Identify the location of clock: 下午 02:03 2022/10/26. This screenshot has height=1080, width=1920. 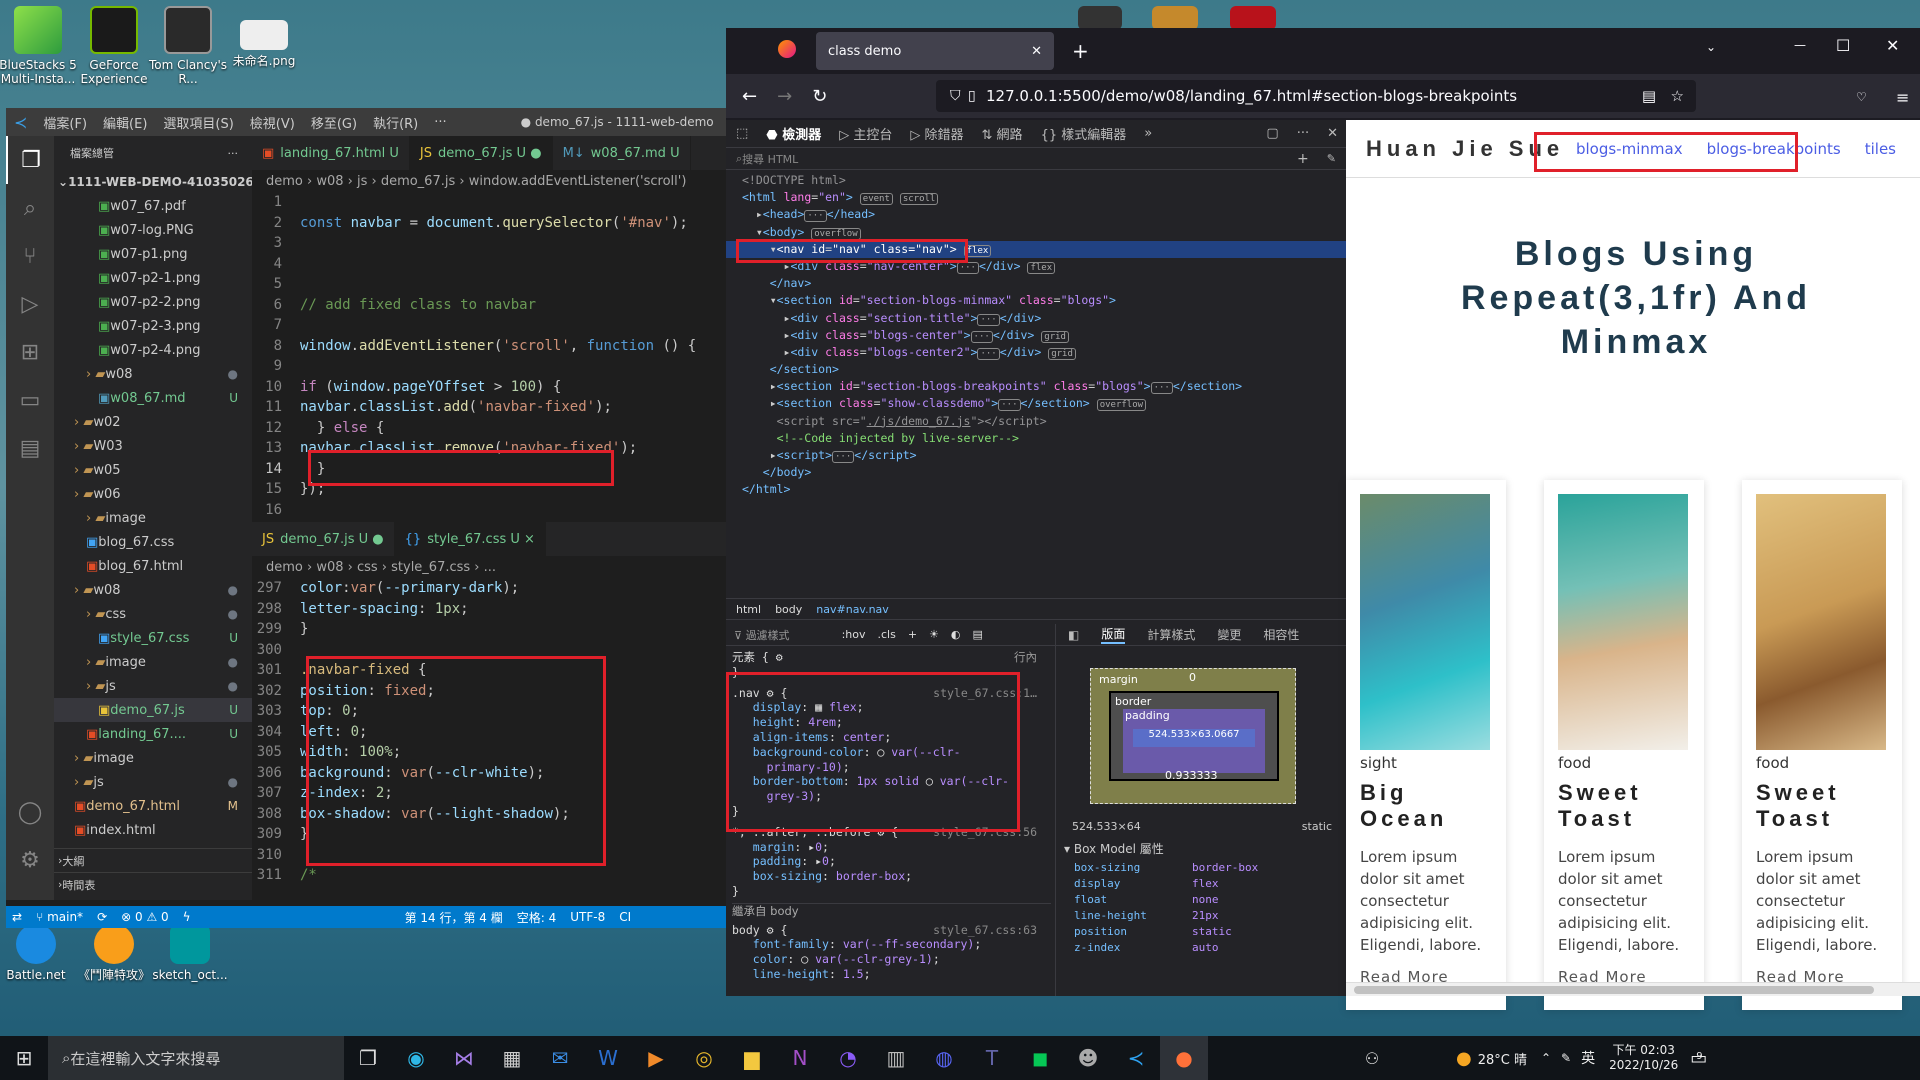
(1643, 1058).